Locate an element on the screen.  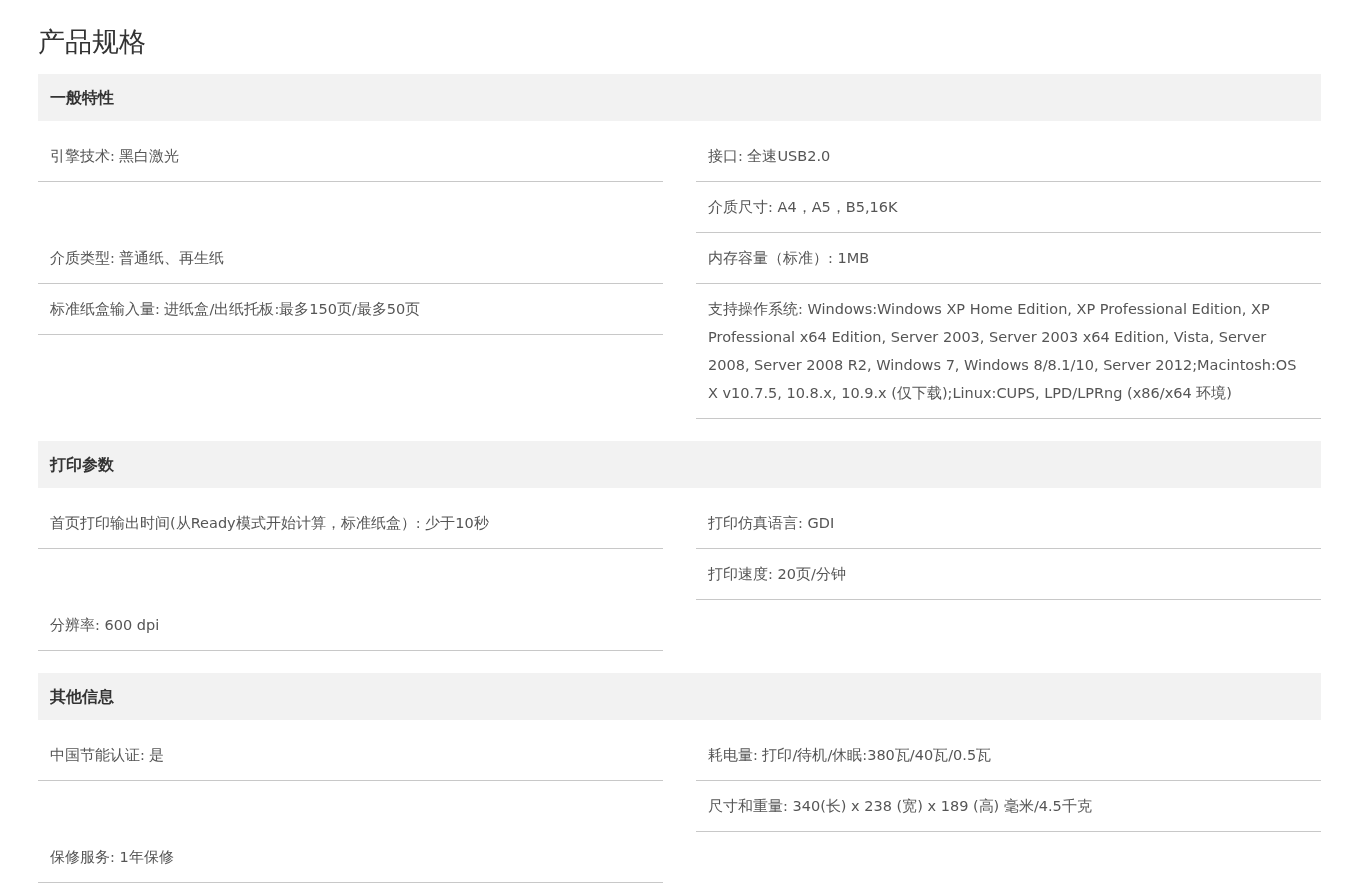
spec-item: 打印仿真语言: GDI is located at coordinates (1008, 523).